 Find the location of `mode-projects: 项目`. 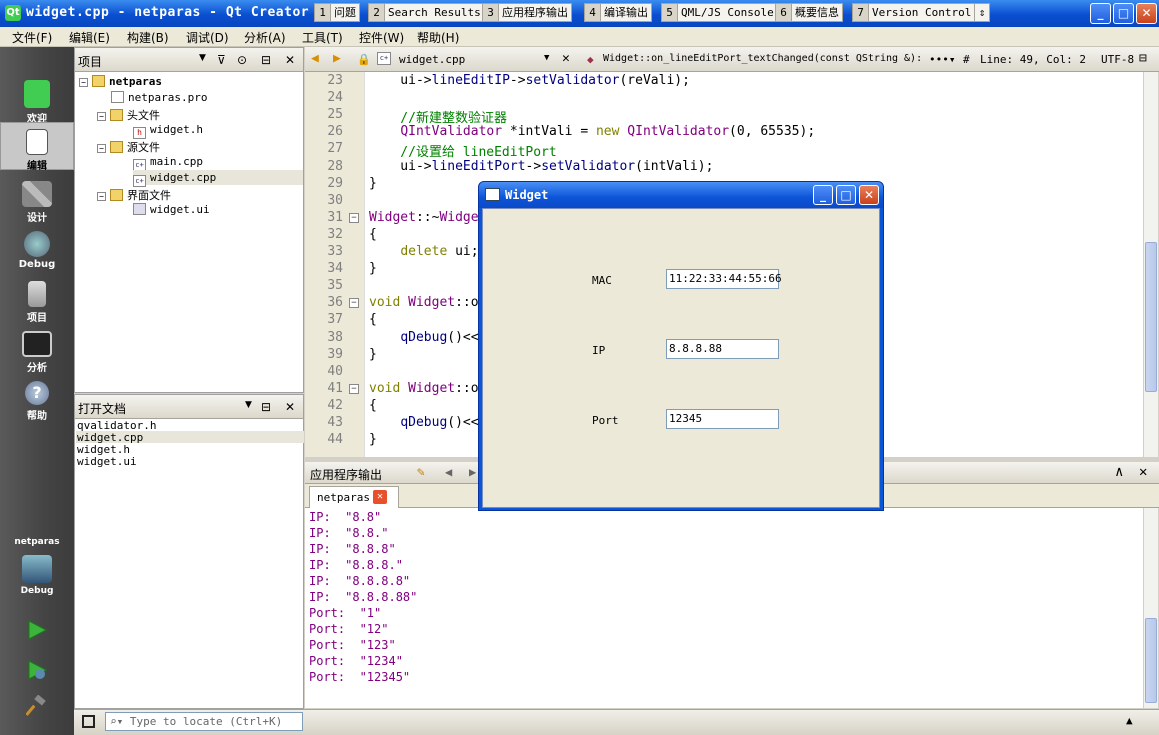

mode-projects: 项目 is located at coordinates (37, 300).